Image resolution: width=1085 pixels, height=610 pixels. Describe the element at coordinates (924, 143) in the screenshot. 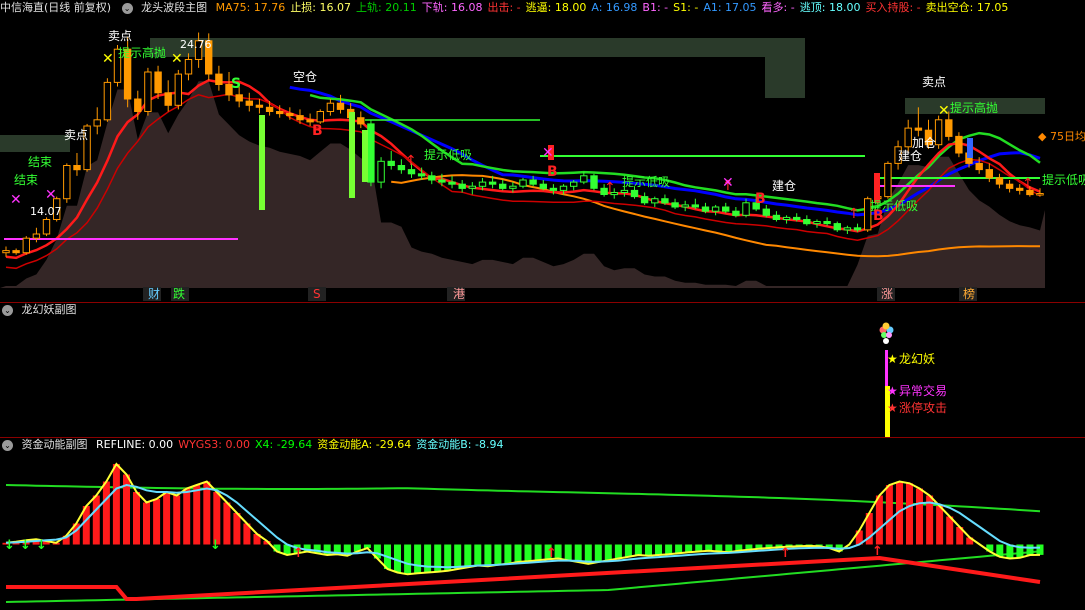

I see `annotation-add: 加仓` at that location.